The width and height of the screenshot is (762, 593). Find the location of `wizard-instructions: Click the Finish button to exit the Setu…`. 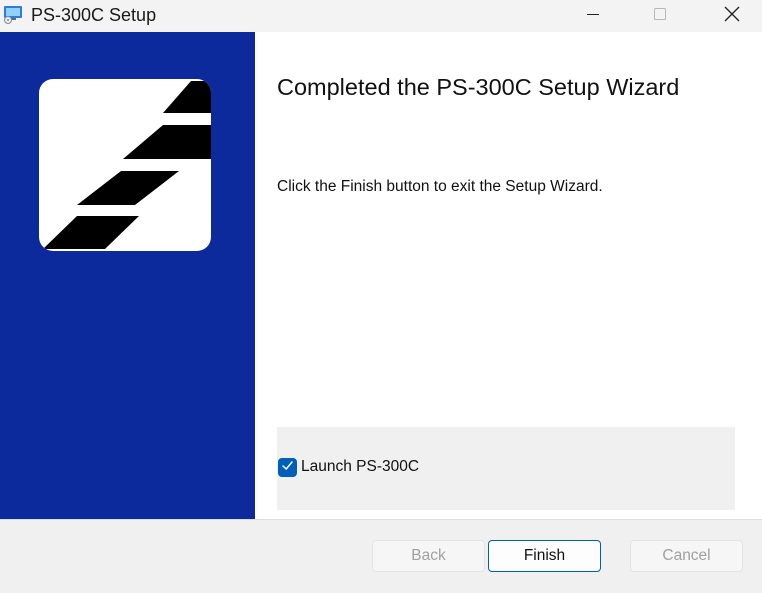

wizard-instructions: Click the Finish button to exit the Setu… is located at coordinates (440, 186).